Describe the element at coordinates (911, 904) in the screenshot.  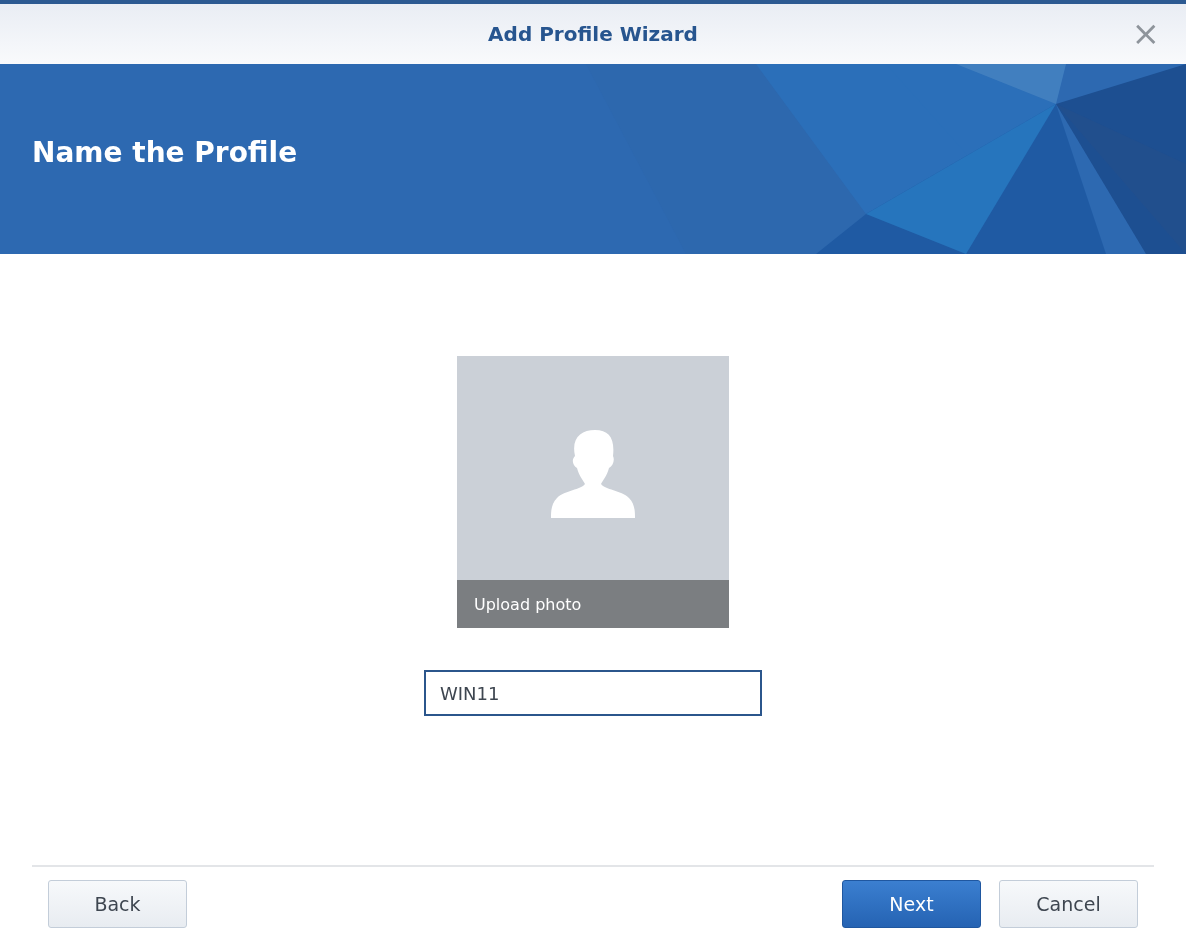
I see `next-button: Next` at that location.